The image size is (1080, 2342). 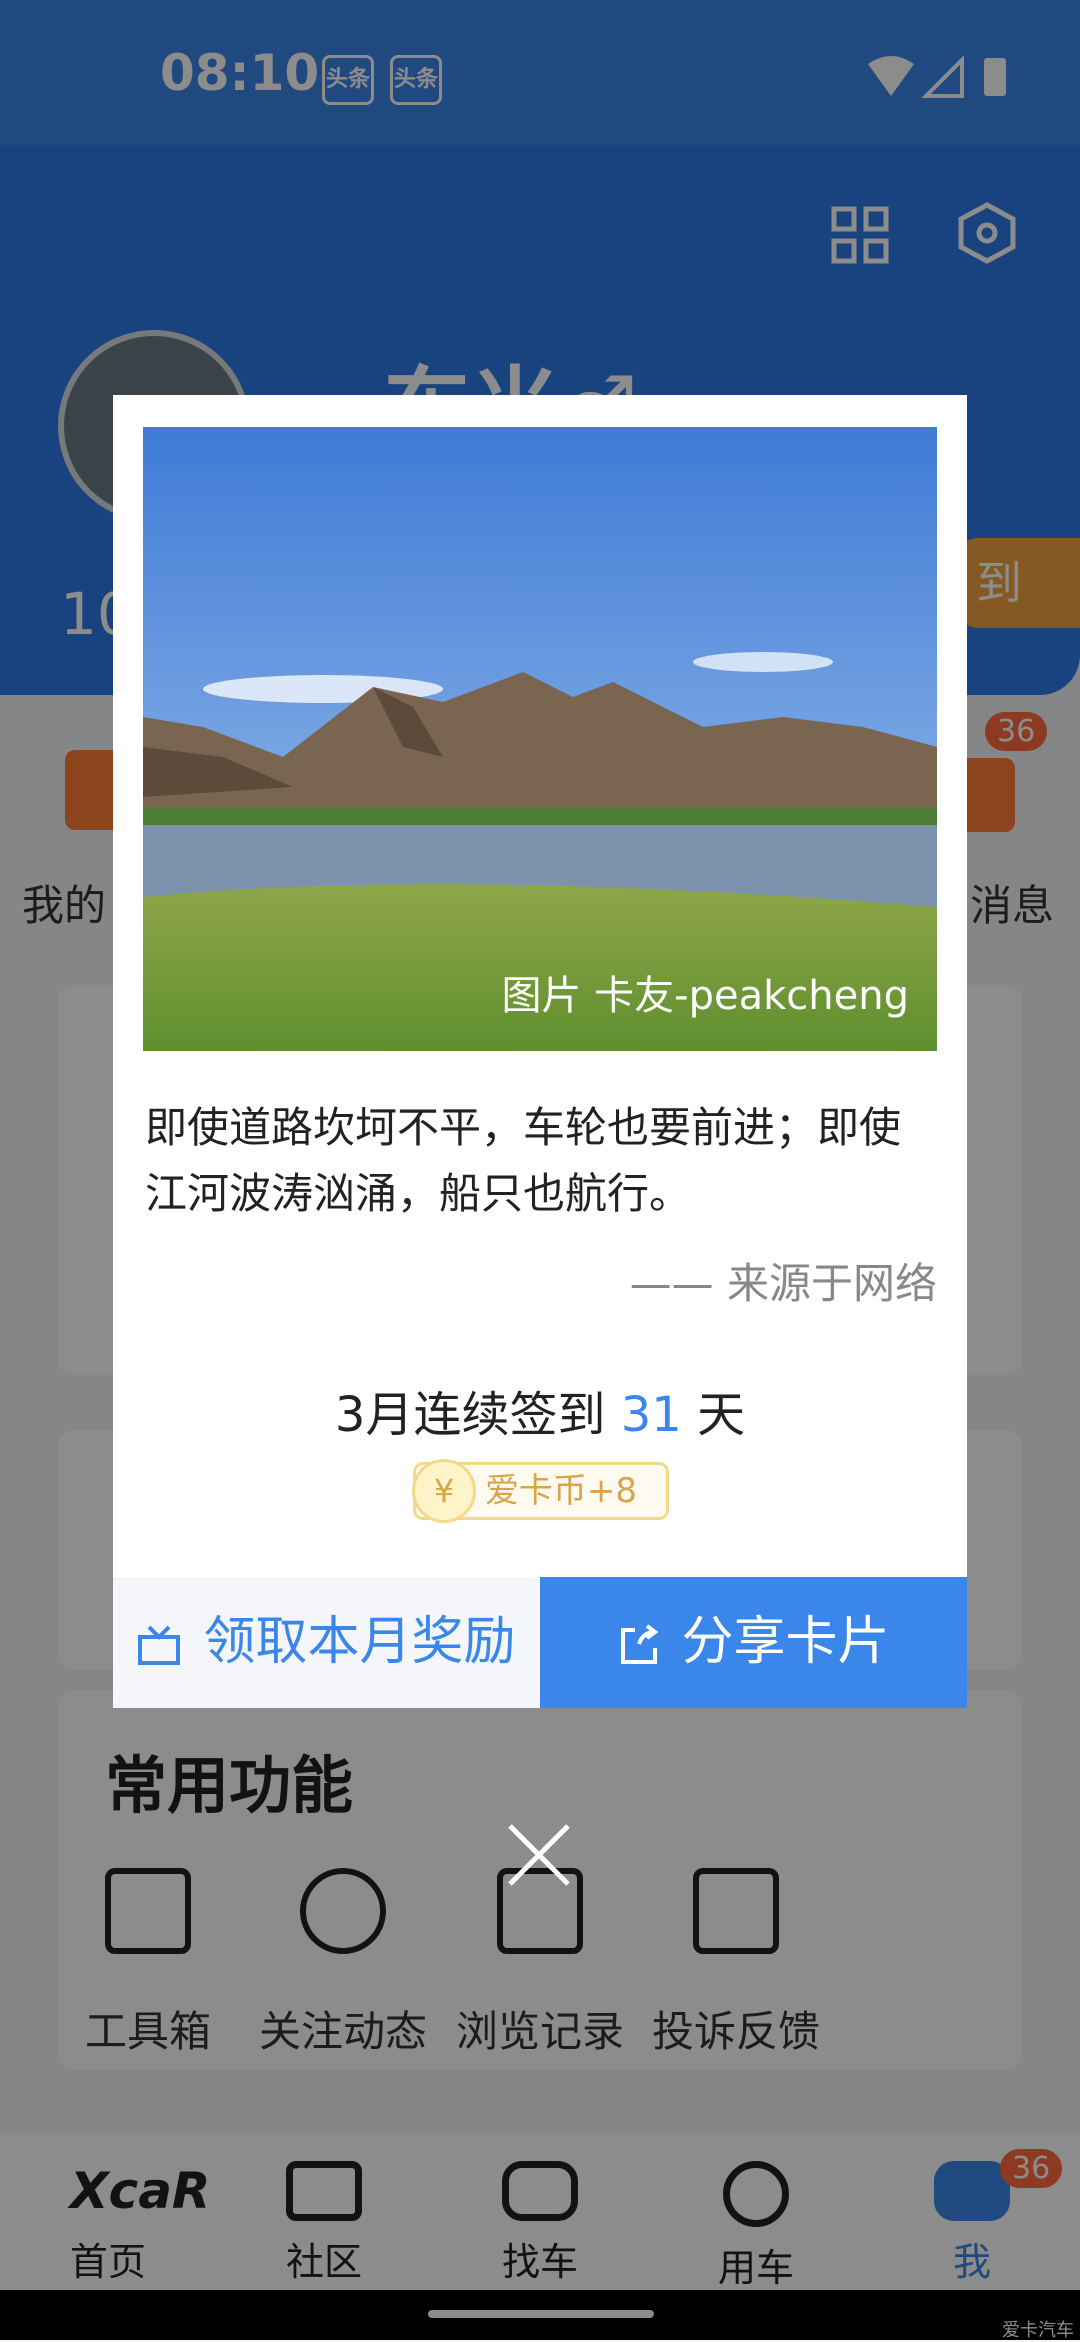 I want to click on coin-icon: ¥, so click(x=444, y=1491).